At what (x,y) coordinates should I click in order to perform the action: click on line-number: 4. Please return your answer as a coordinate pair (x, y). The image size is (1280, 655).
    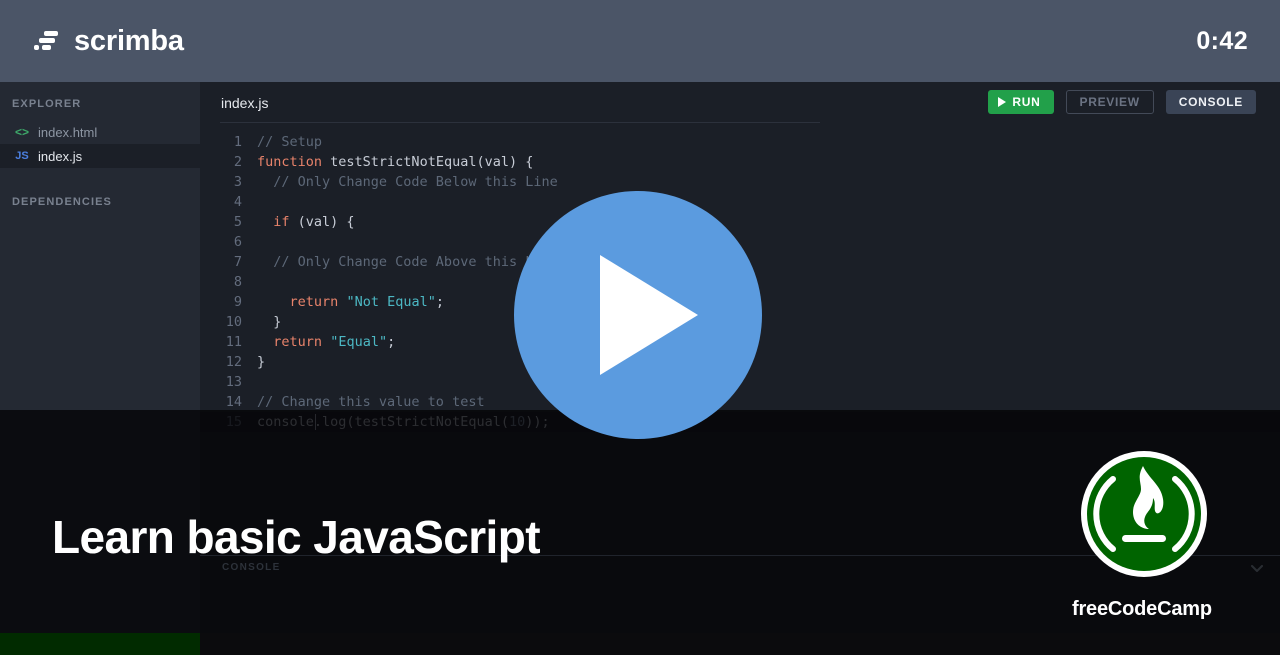
    Looking at the image, I should click on (237, 202).